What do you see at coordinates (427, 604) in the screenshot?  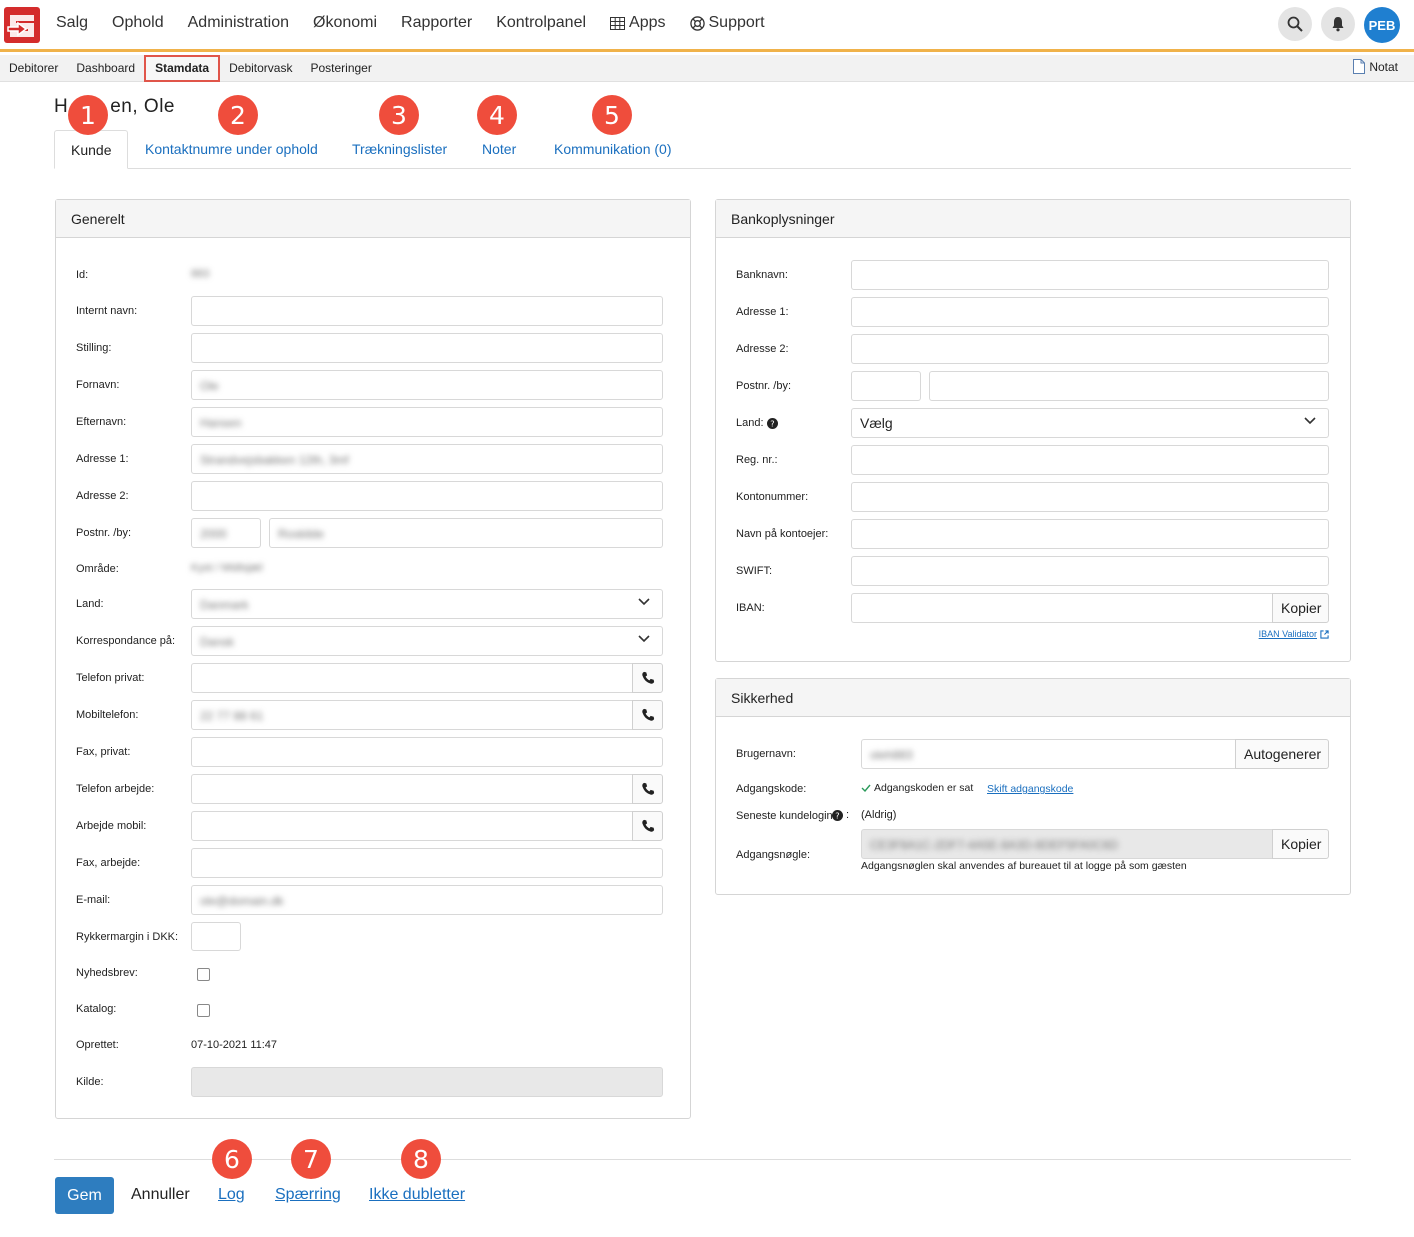 I see `country-select: Danmark` at bounding box center [427, 604].